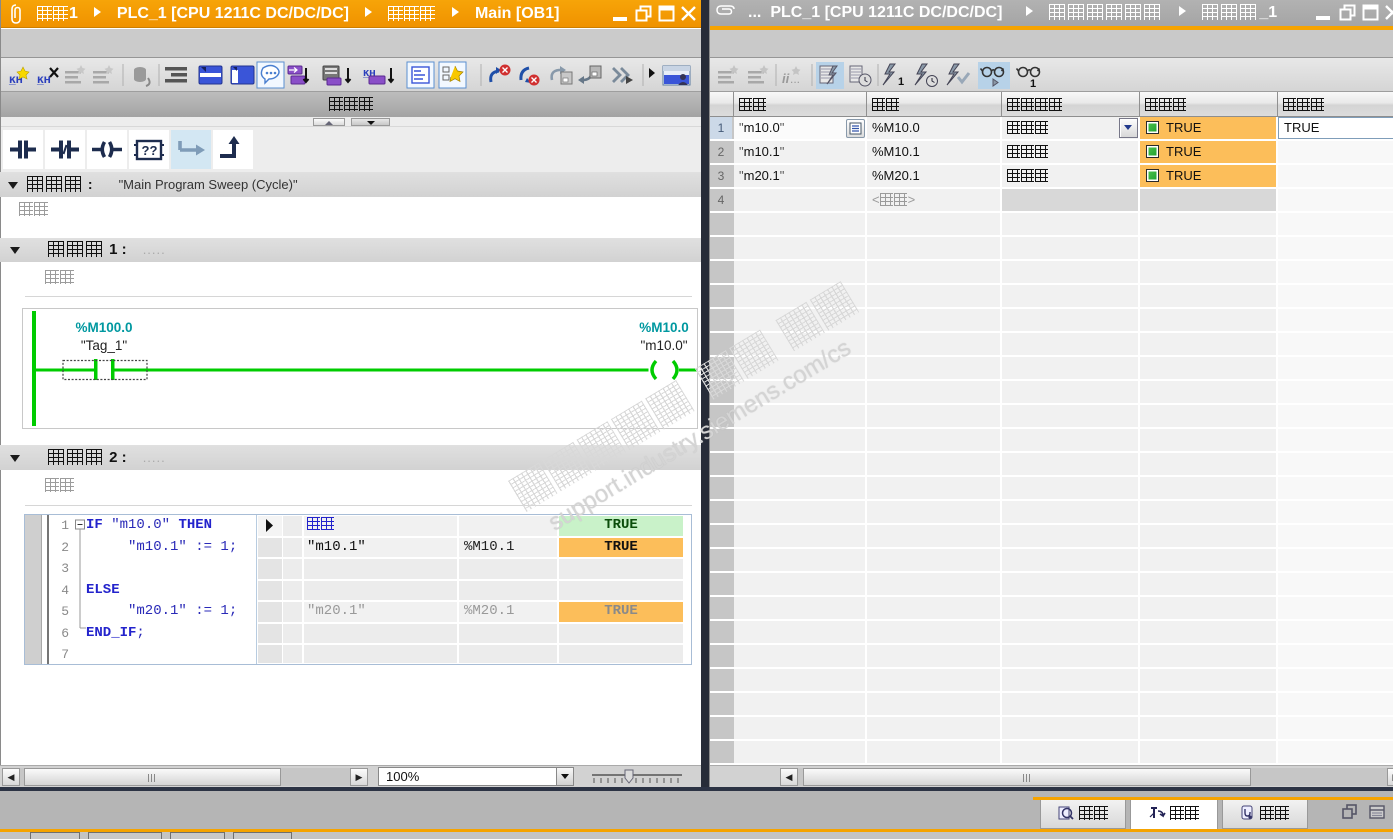 This screenshot has width=1393, height=839. Describe the element at coordinates (104, 345) in the screenshot. I see `svg-text: "Tag_1"` at that location.